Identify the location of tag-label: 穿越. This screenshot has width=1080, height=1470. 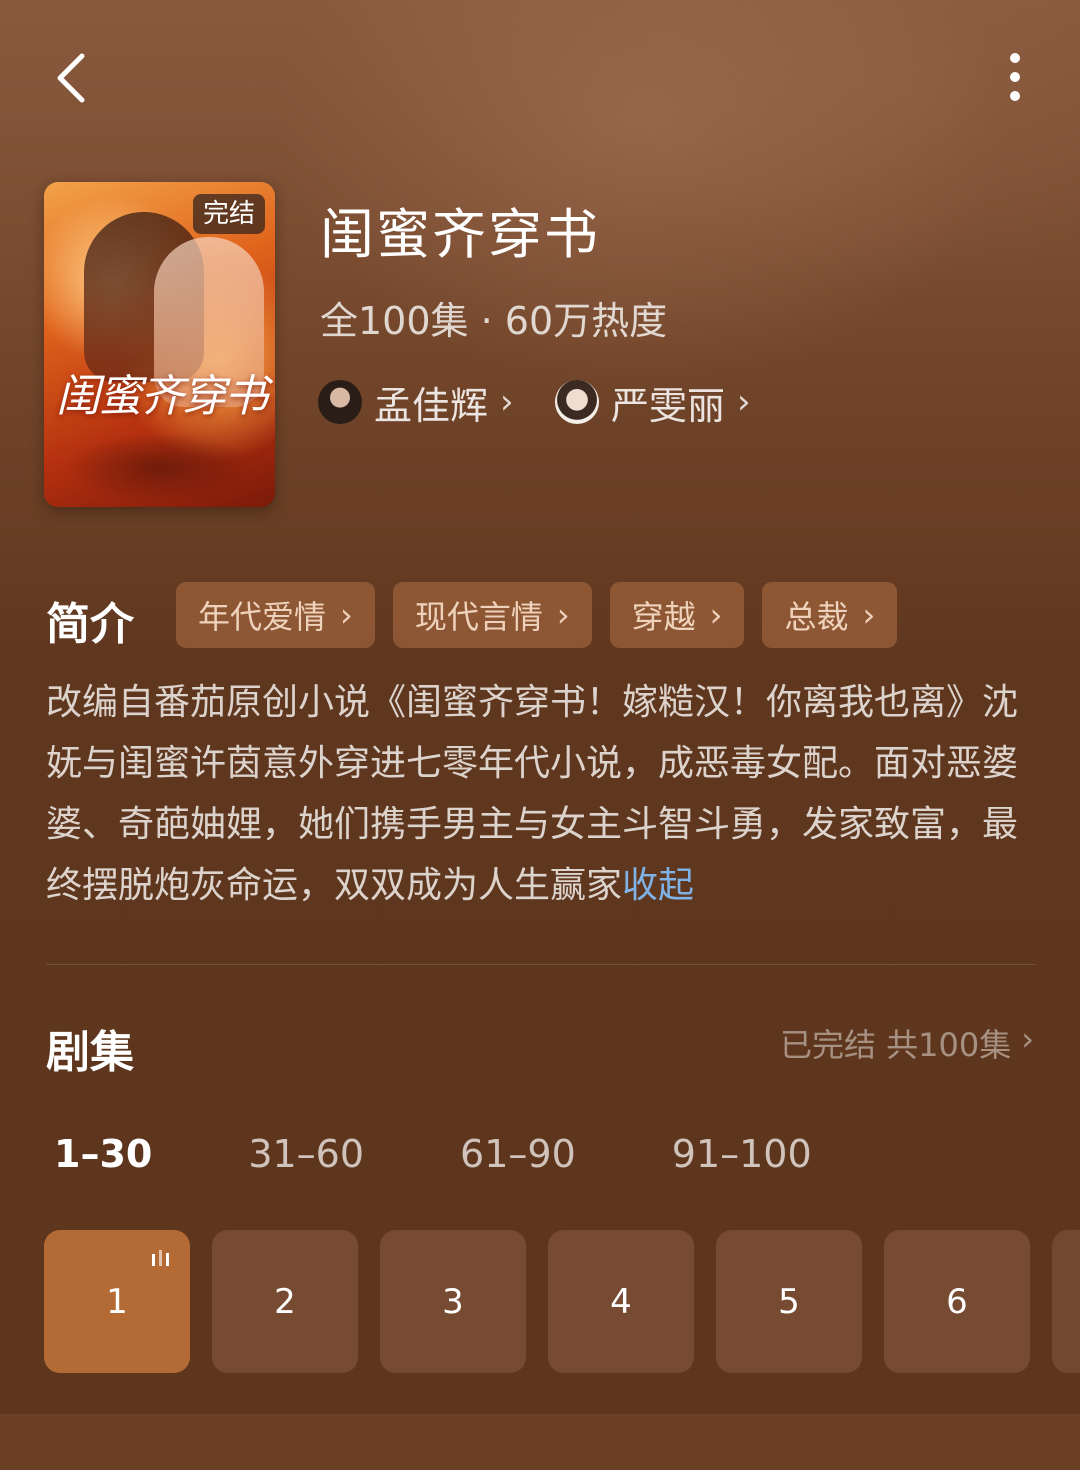
(663, 617).